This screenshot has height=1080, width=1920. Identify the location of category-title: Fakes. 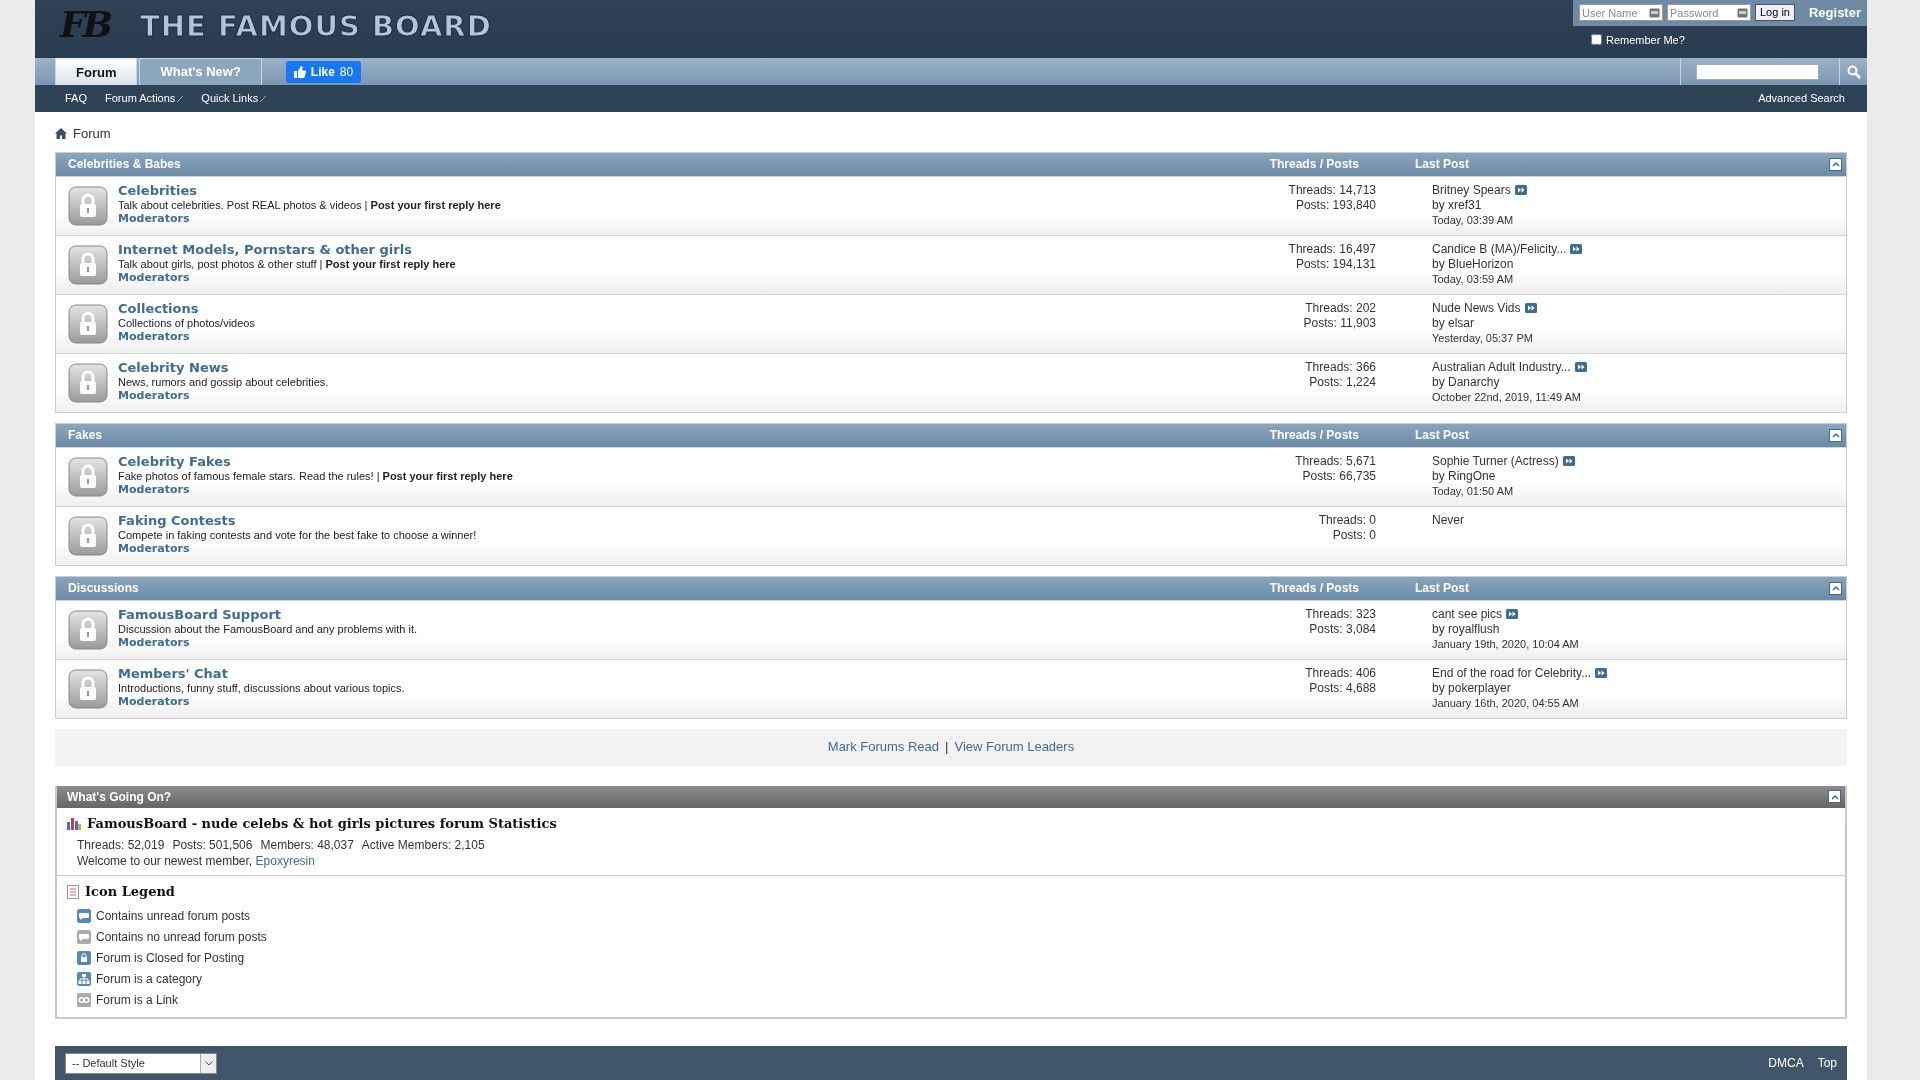
(85, 435).